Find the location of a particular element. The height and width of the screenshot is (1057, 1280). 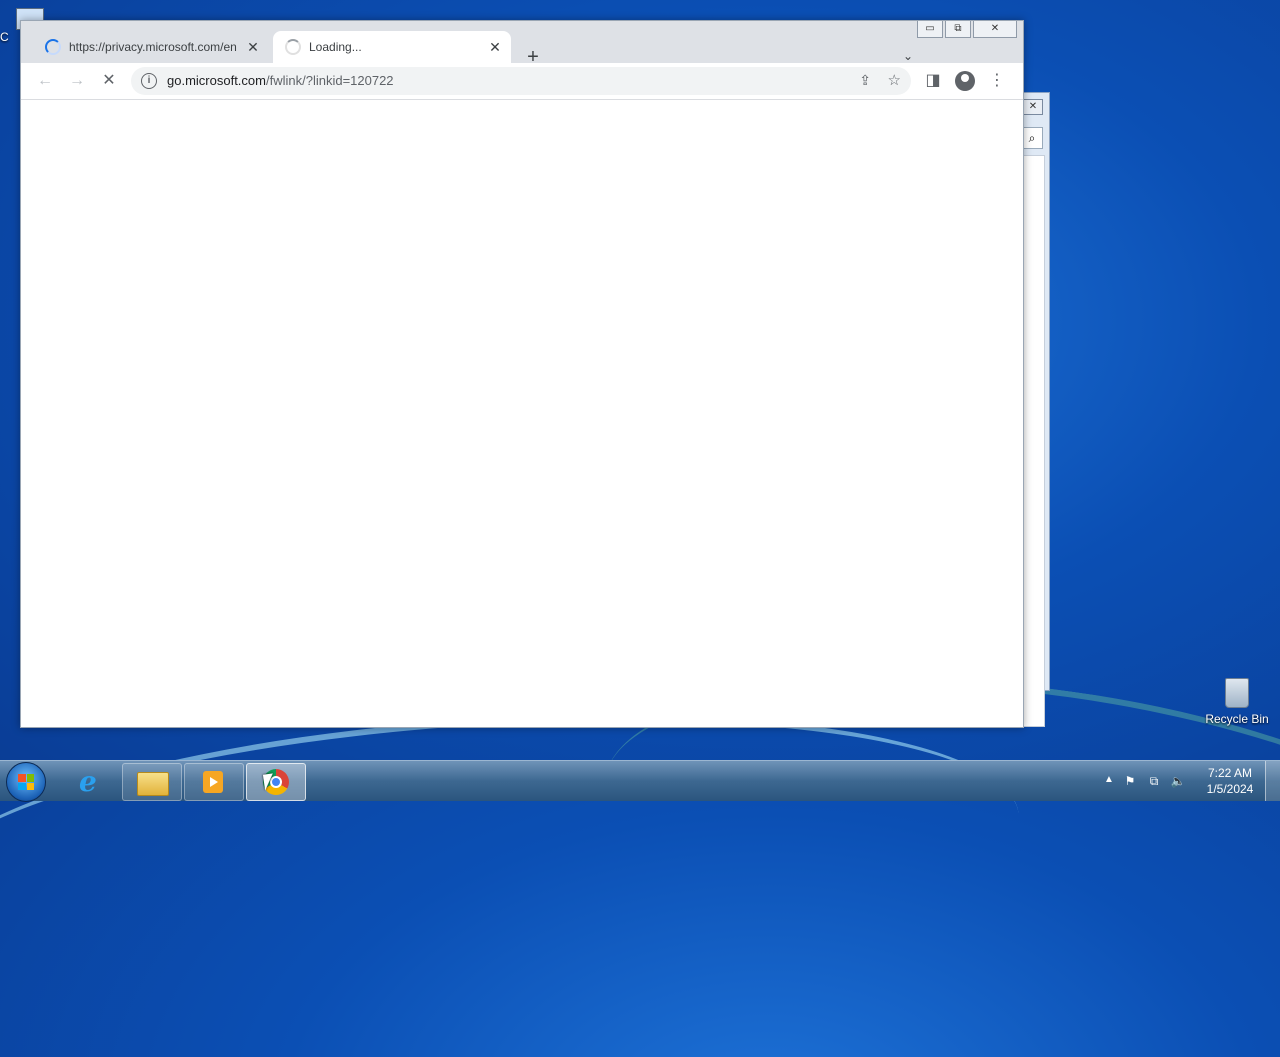

back-icon: ← is located at coordinates (45, 81).